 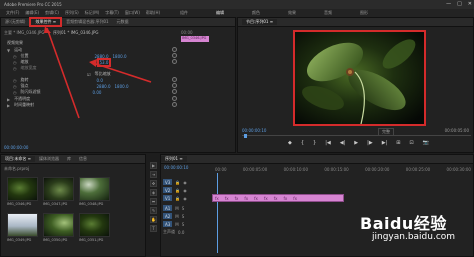 What do you see at coordinates (256, 13) in the screenshot?
I see `workspace-color: 颜色` at bounding box center [256, 13].